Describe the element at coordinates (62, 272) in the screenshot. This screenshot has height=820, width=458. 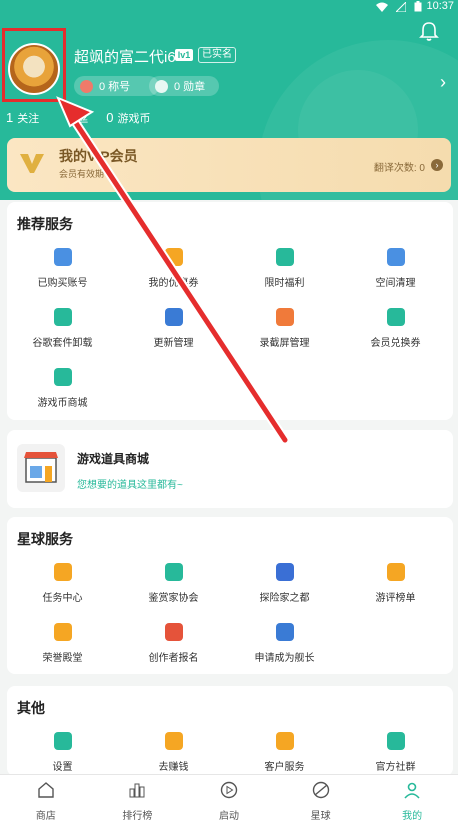
I see `service-item: 已购买账号` at that location.